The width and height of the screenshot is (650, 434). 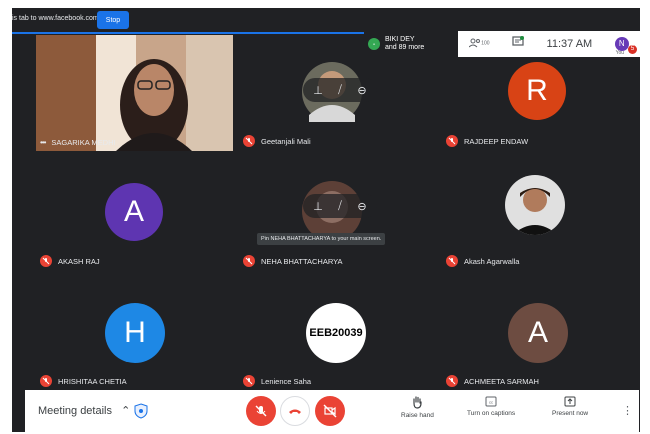 I want to click on participant-name: NEHA BHATTACHARYA, so click(x=302, y=261).